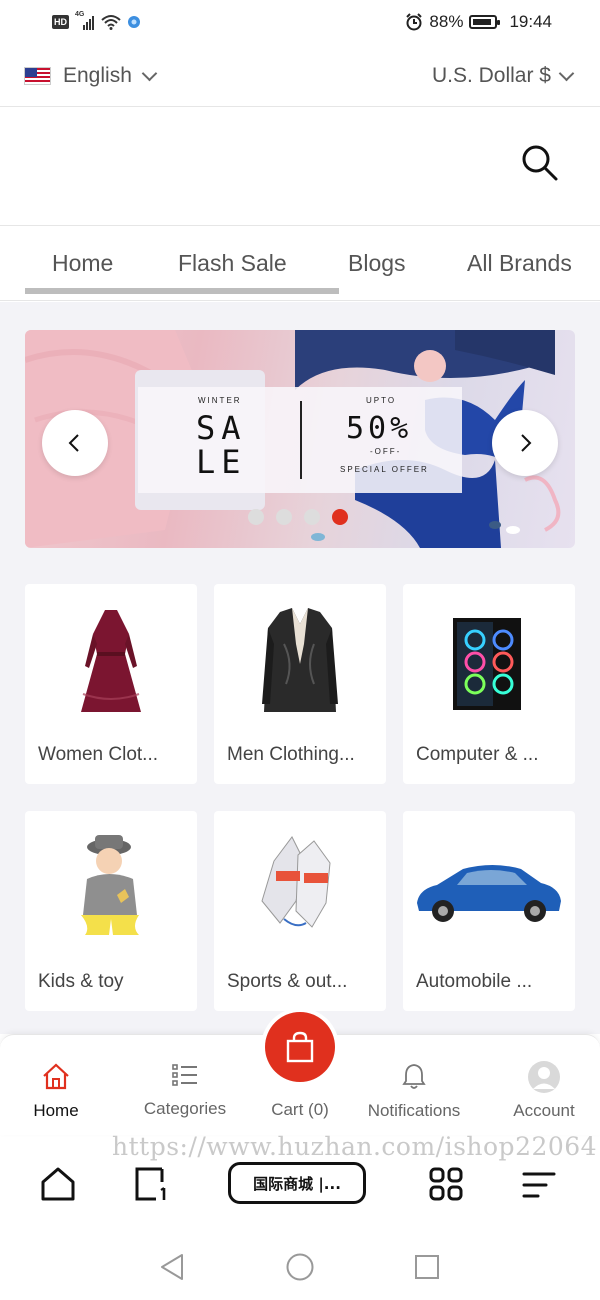 The height and width of the screenshot is (1300, 600). I want to click on sale-upto-label: UPTO, so click(381, 400).